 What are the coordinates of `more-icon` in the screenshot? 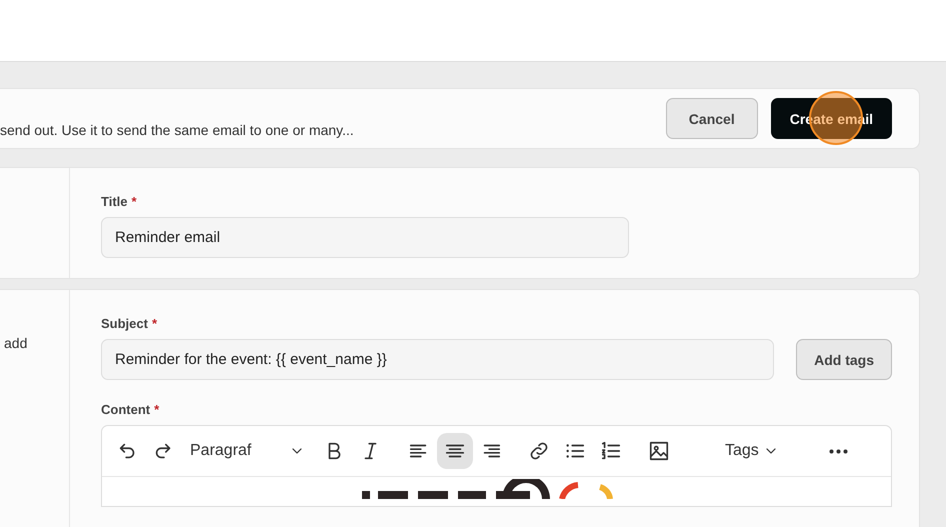 It's located at (838, 451).